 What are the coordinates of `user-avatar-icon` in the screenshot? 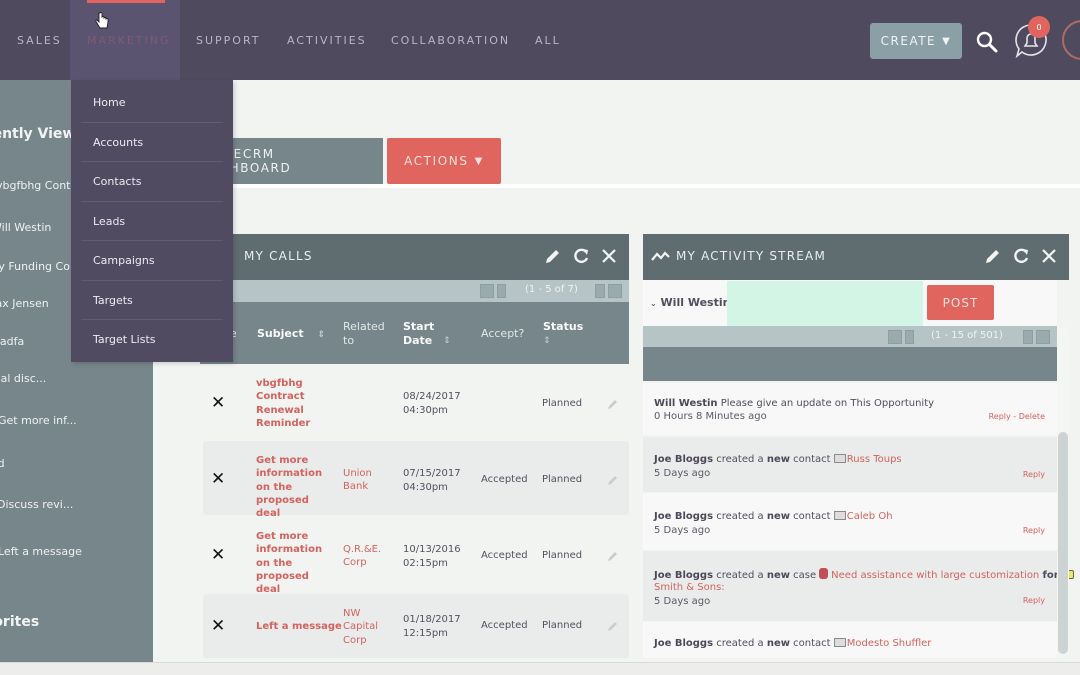 It's located at (1071, 40).